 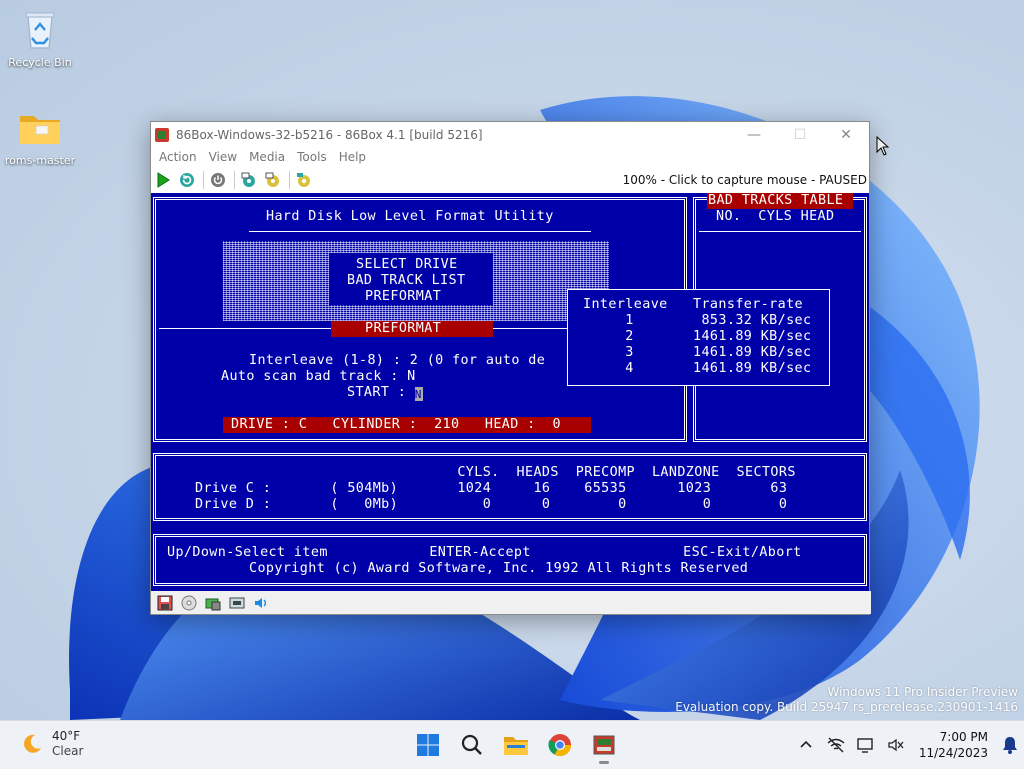 What do you see at coordinates (883, 146) in the screenshot?
I see `mouse-pointer-icon` at bounding box center [883, 146].